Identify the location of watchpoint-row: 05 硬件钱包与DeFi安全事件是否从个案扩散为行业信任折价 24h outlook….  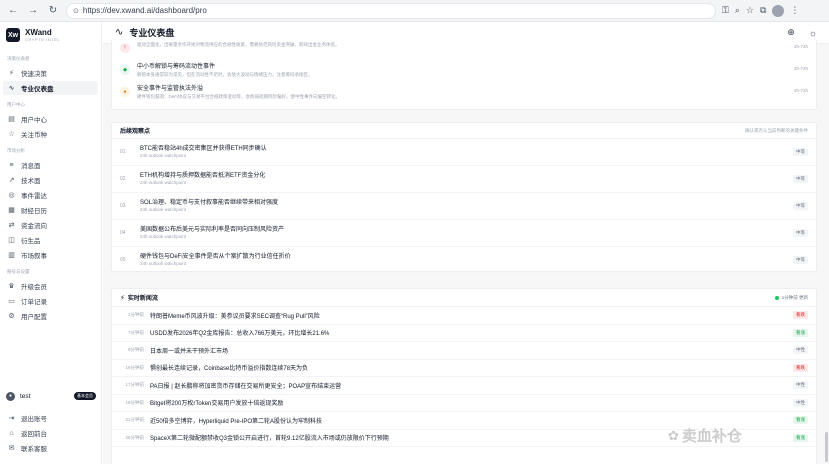
(464, 260).